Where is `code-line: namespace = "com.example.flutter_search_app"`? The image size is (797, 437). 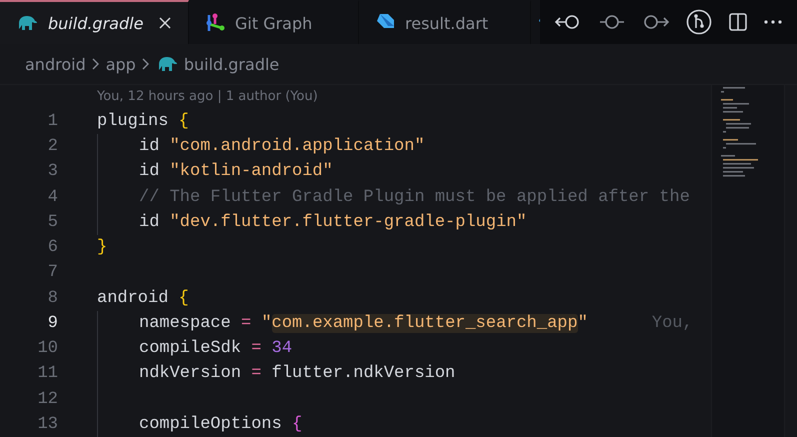 code-line: namespace = "com.example.flutter_search_app" is located at coordinates (363, 323).